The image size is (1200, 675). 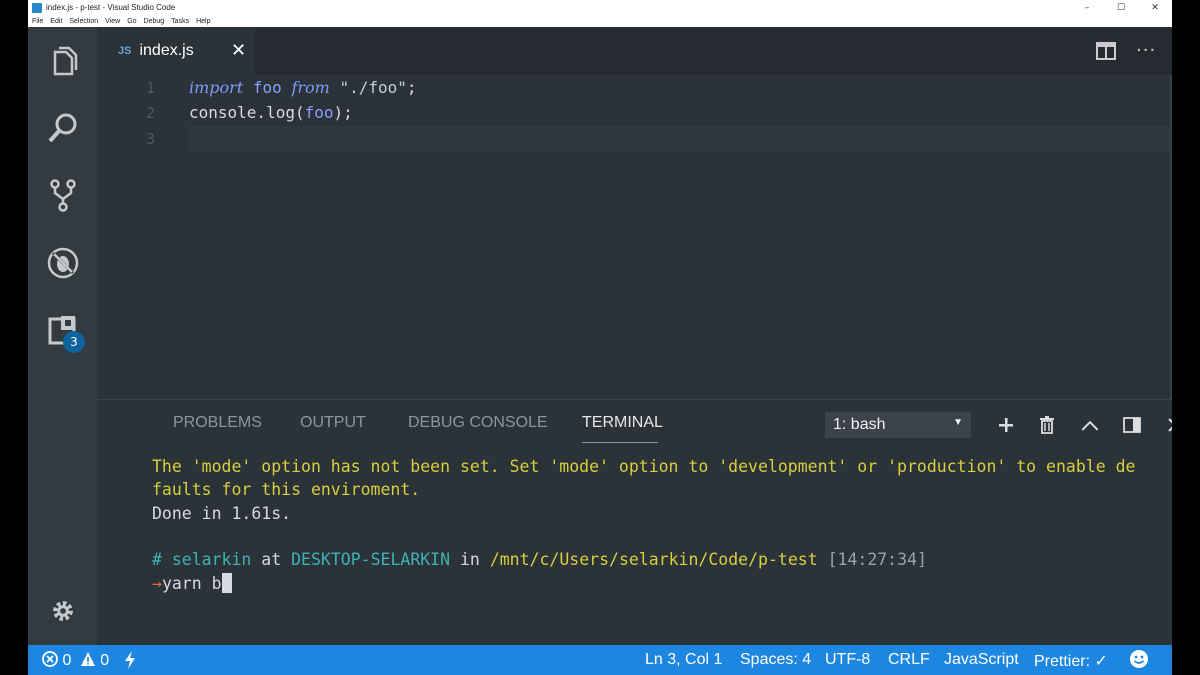 What do you see at coordinates (50, 659) in the screenshot?
I see `error-icon` at bounding box center [50, 659].